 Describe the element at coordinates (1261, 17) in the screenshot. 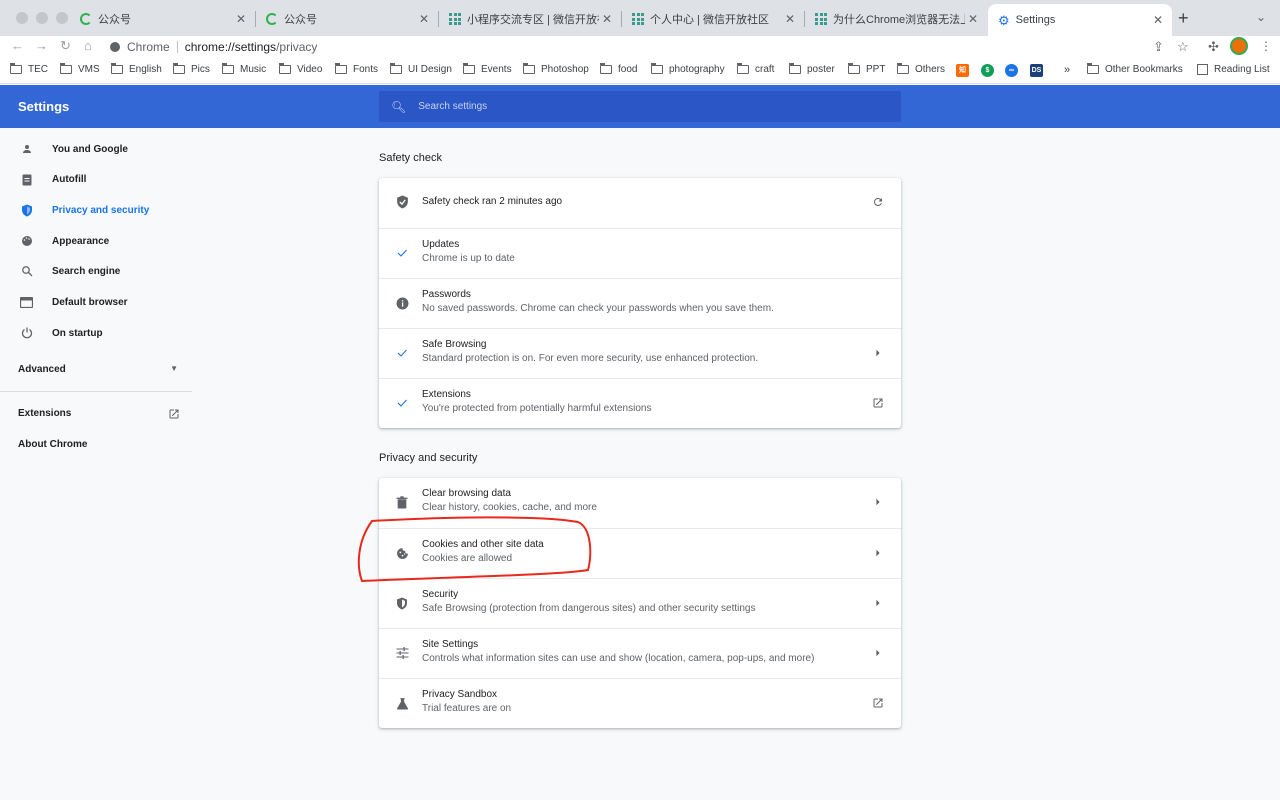

I see `tab-search-chevron-icon: ⌄` at that location.